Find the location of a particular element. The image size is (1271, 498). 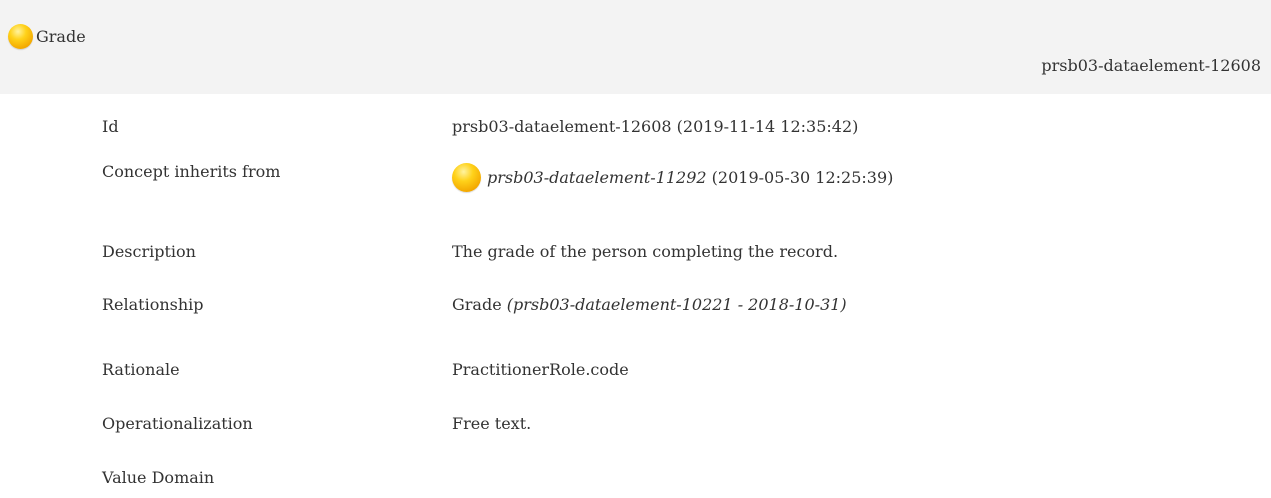

row-inherits-label: Concept inherits from is located at coordinates (191, 171).